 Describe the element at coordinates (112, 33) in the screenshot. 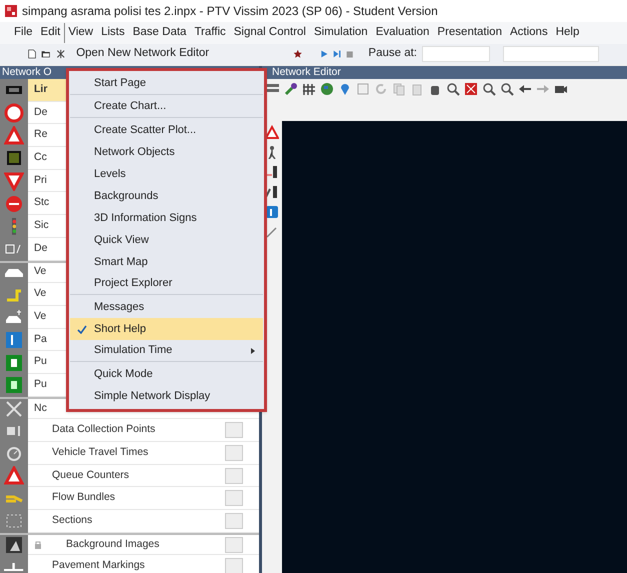

I see `menu-bar-item: Lists` at that location.